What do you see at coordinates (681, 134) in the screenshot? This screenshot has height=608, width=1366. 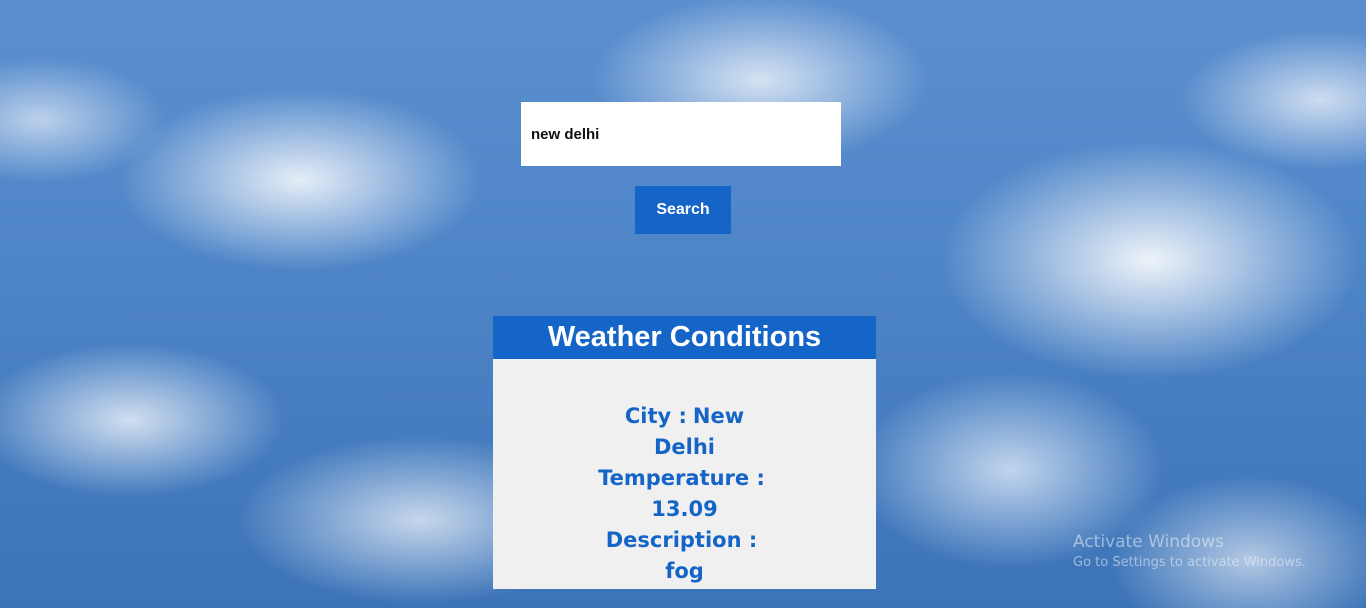 I see `search-input` at bounding box center [681, 134].